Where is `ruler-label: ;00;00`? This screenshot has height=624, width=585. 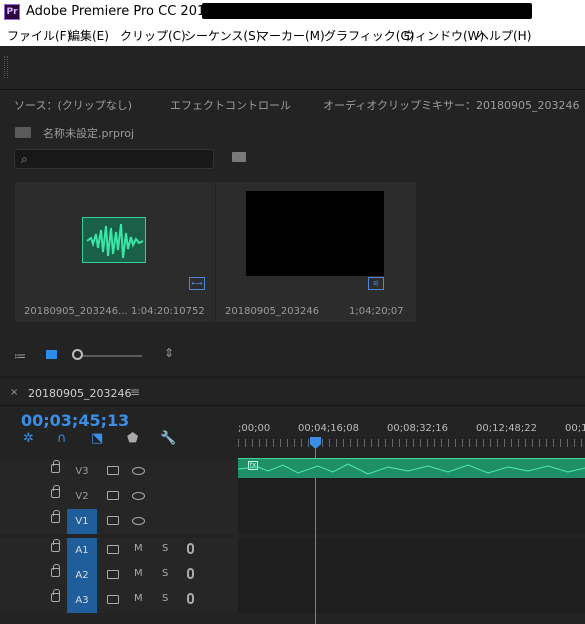
ruler-label: ;00;00 is located at coordinates (254, 428).